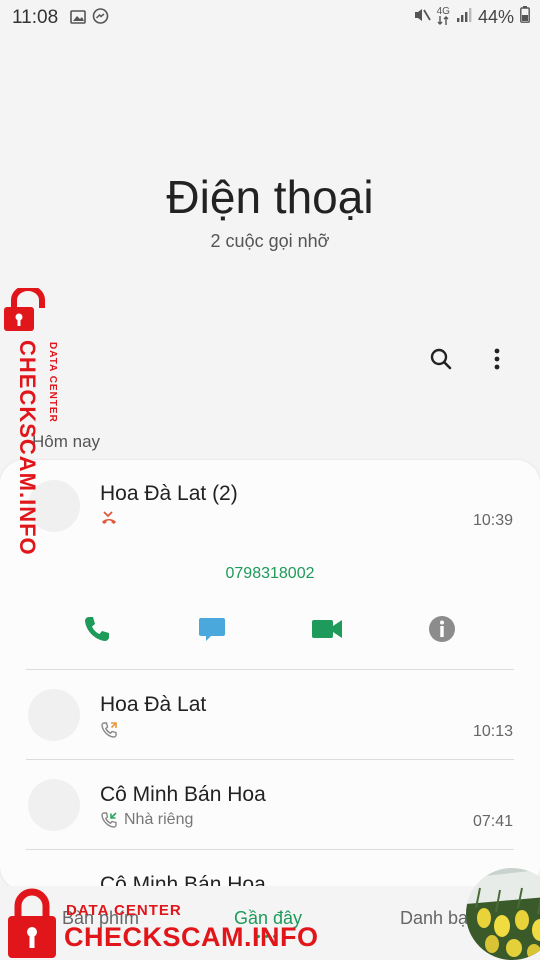 The height and width of the screenshot is (960, 540). What do you see at coordinates (492, 821) in the screenshot?
I see `call-time: 07:41` at bounding box center [492, 821].